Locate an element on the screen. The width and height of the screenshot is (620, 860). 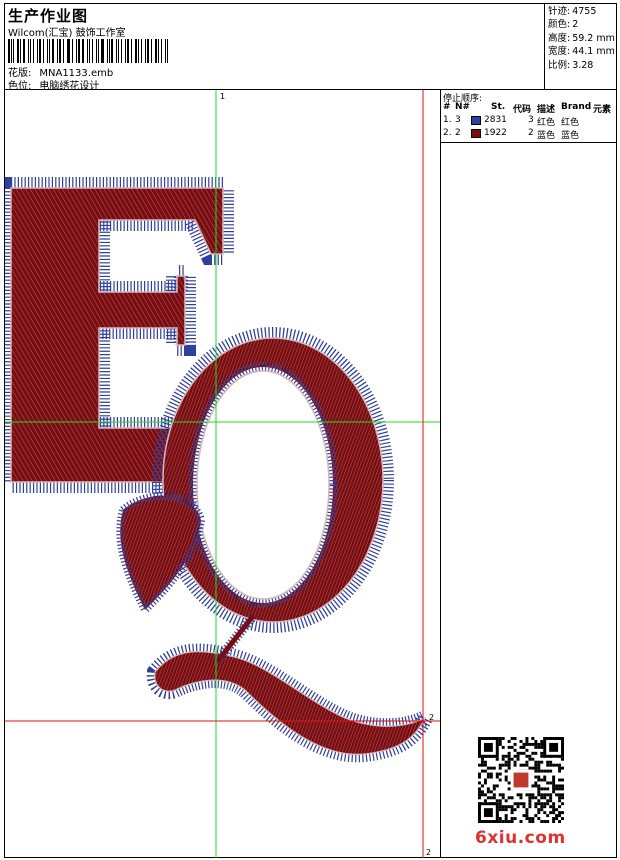
col-brand: Brand is located at coordinates (576, 107).